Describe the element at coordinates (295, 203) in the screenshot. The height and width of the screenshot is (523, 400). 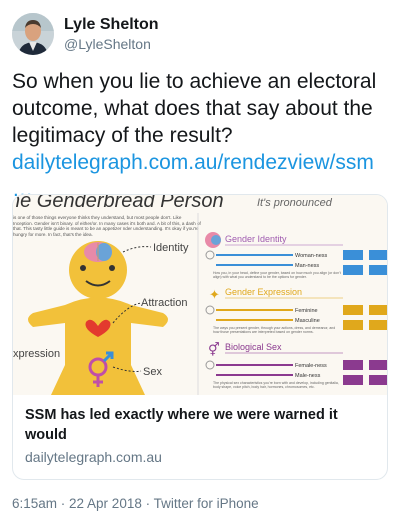
I see `image-subheading: It's pronounced` at that location.